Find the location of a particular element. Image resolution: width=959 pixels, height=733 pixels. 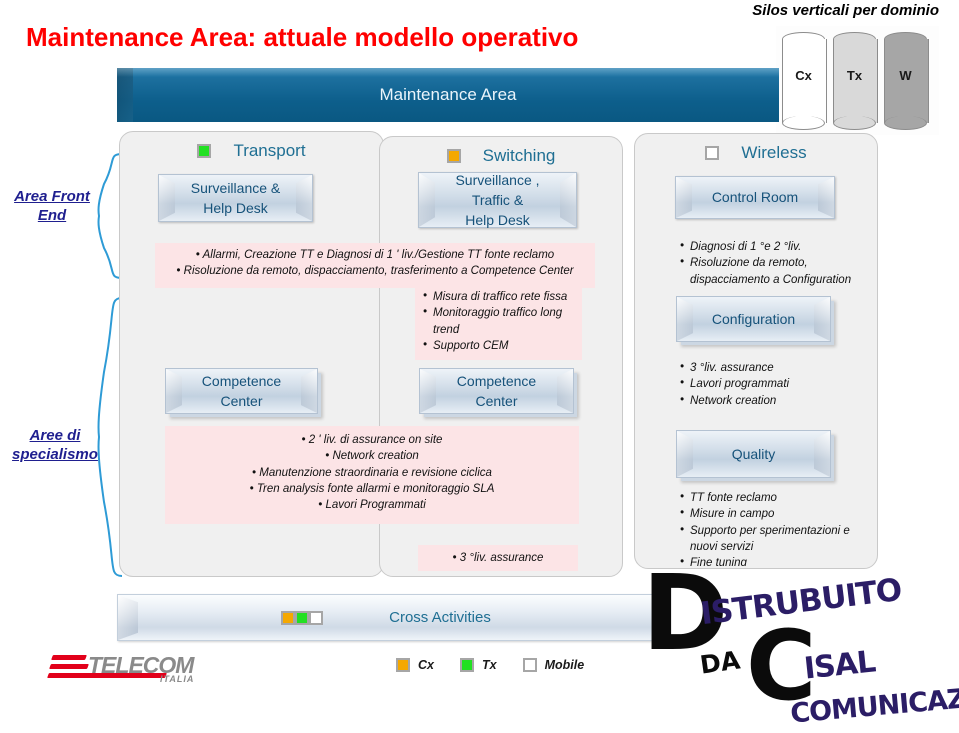

note-text: 2 ' liv. di assurance on site is located at coordinates (375, 440).